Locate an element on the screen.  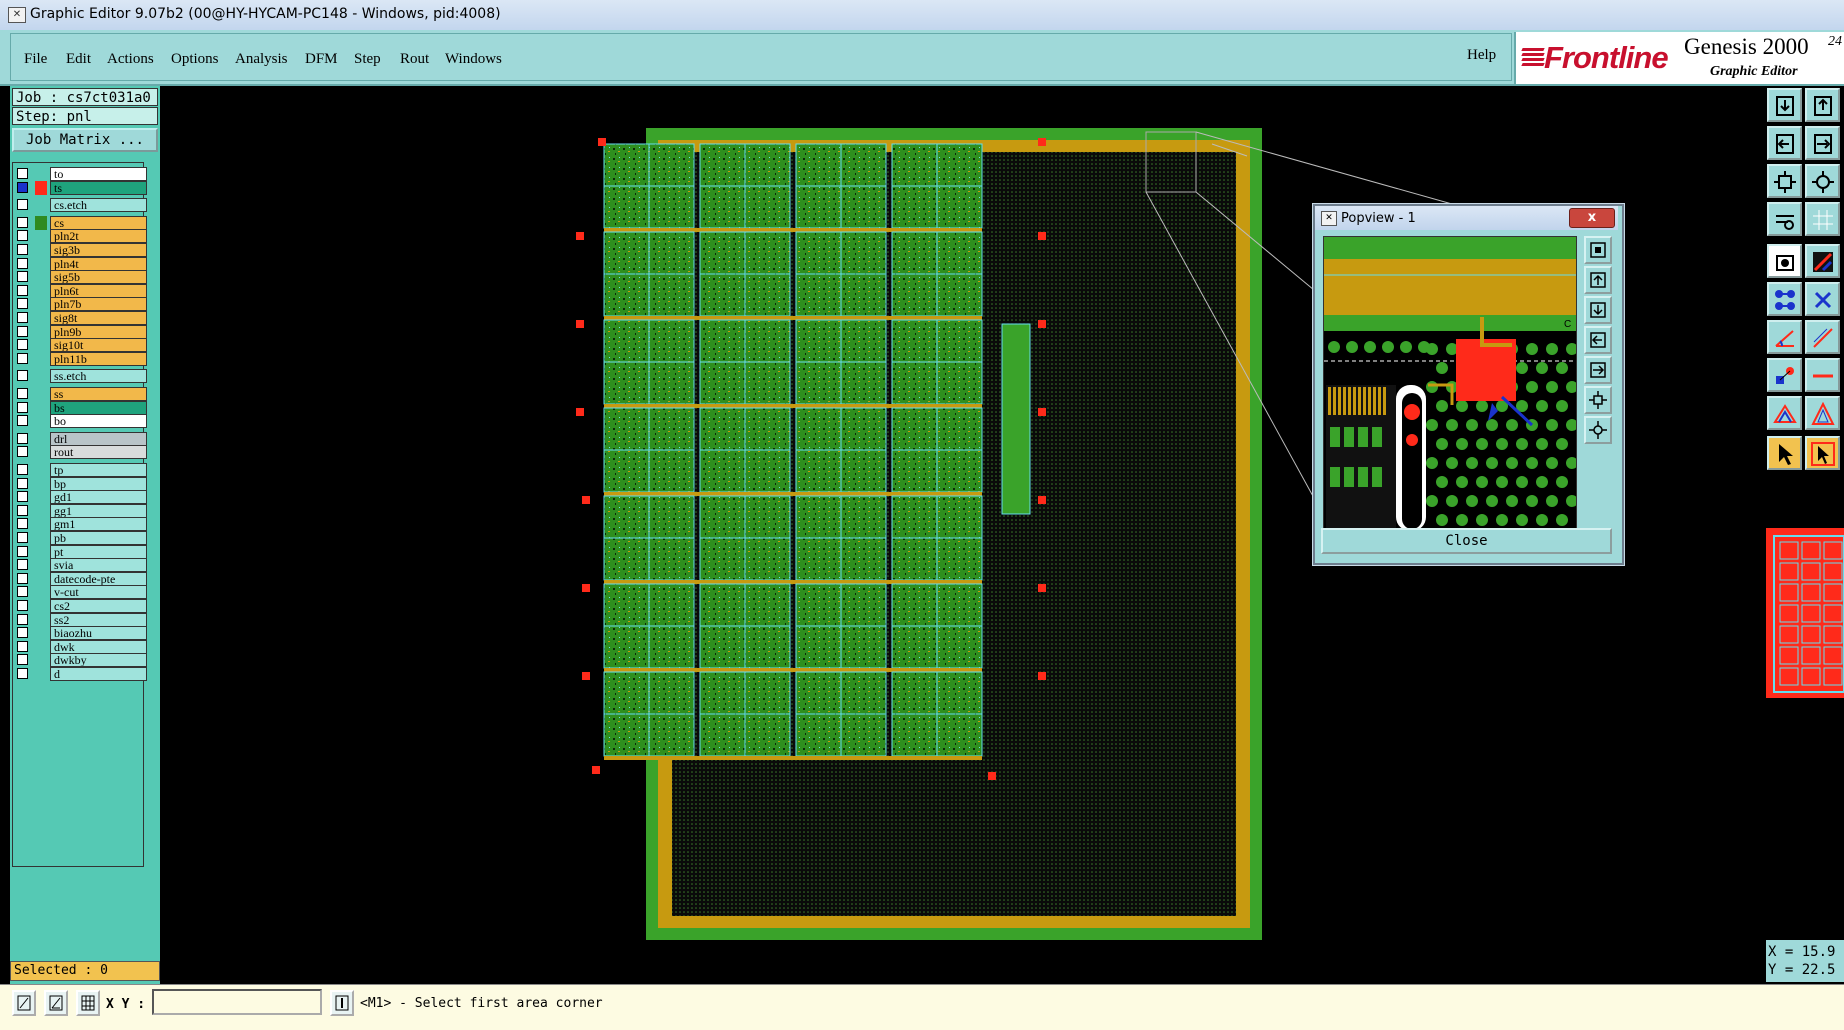
layer-name: v-cut is located at coordinates (98, 592).